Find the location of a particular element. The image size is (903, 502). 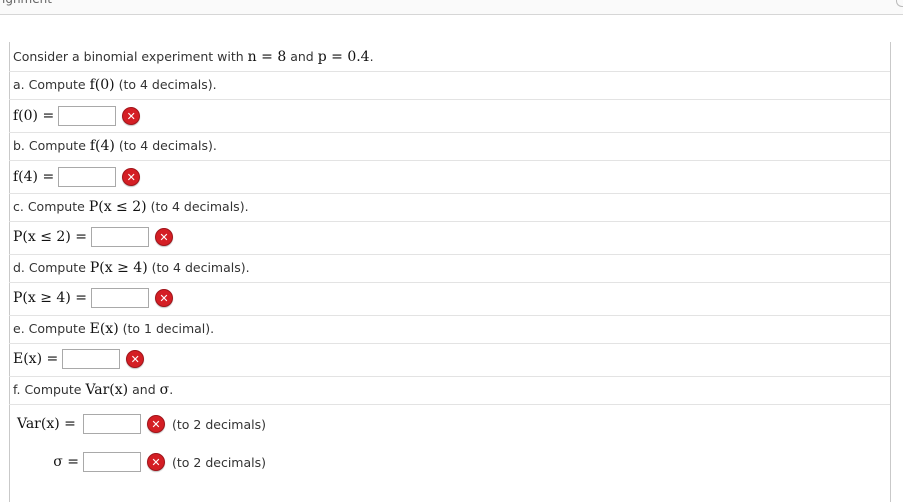

scroll-corner is located at coordinates (899, 3).